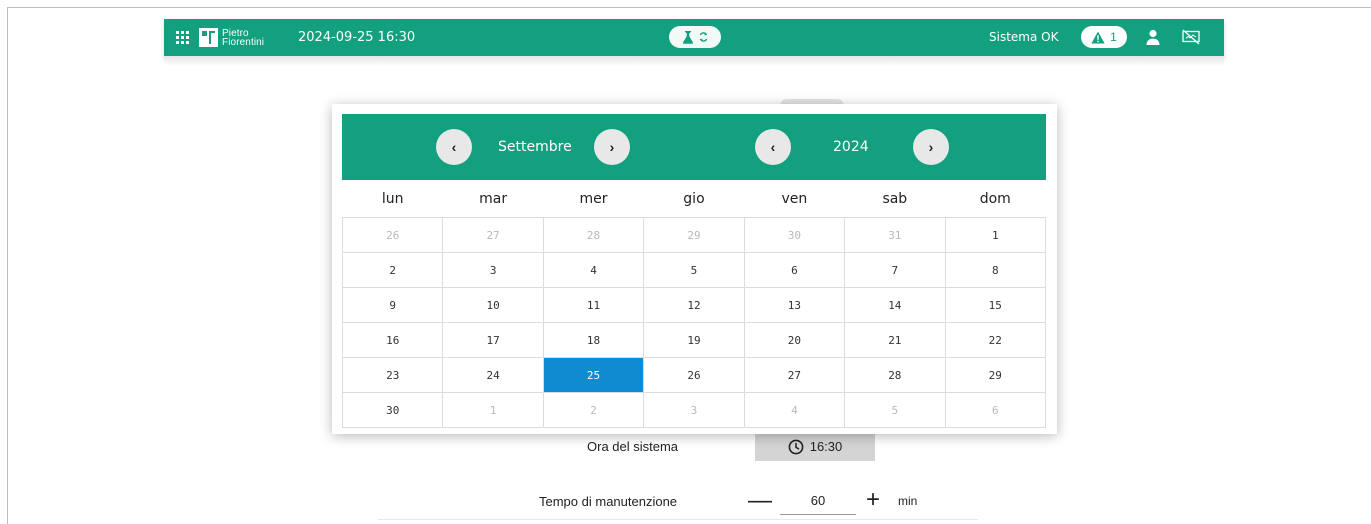 The image size is (1371, 524). I want to click on day-cell: 11, so click(593, 305).